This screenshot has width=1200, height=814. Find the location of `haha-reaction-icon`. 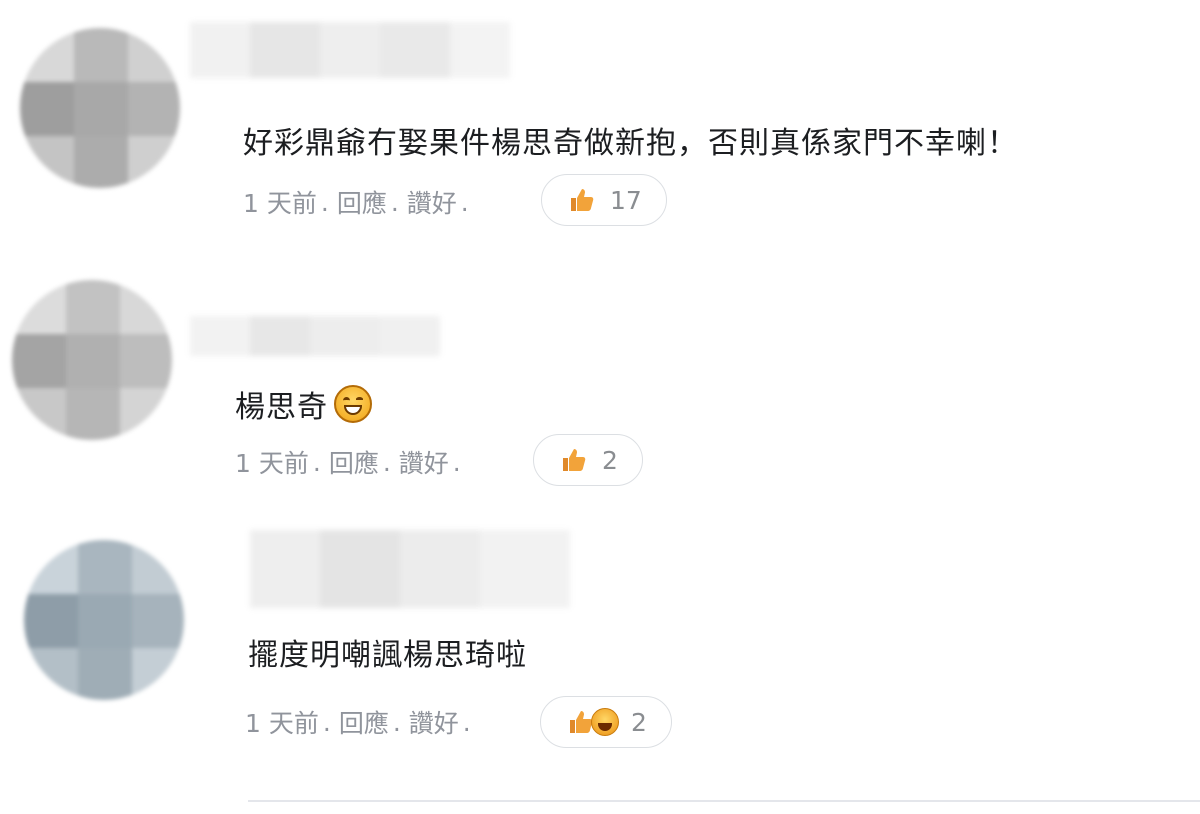

haha-reaction-icon is located at coordinates (605, 722).